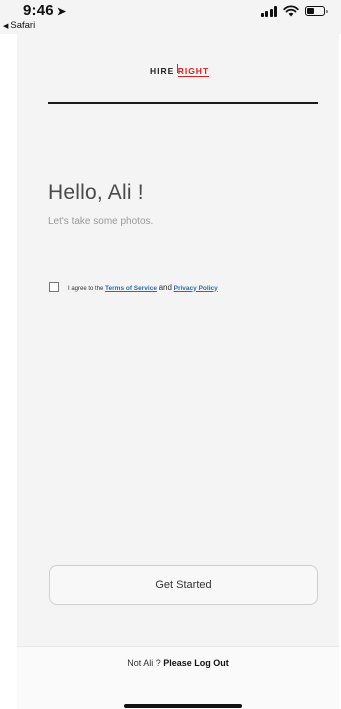 Image resolution: width=341 pixels, height=709 pixels. Describe the element at coordinates (193, 71) in the screenshot. I see `logo-right-text: RIGHT` at that location.